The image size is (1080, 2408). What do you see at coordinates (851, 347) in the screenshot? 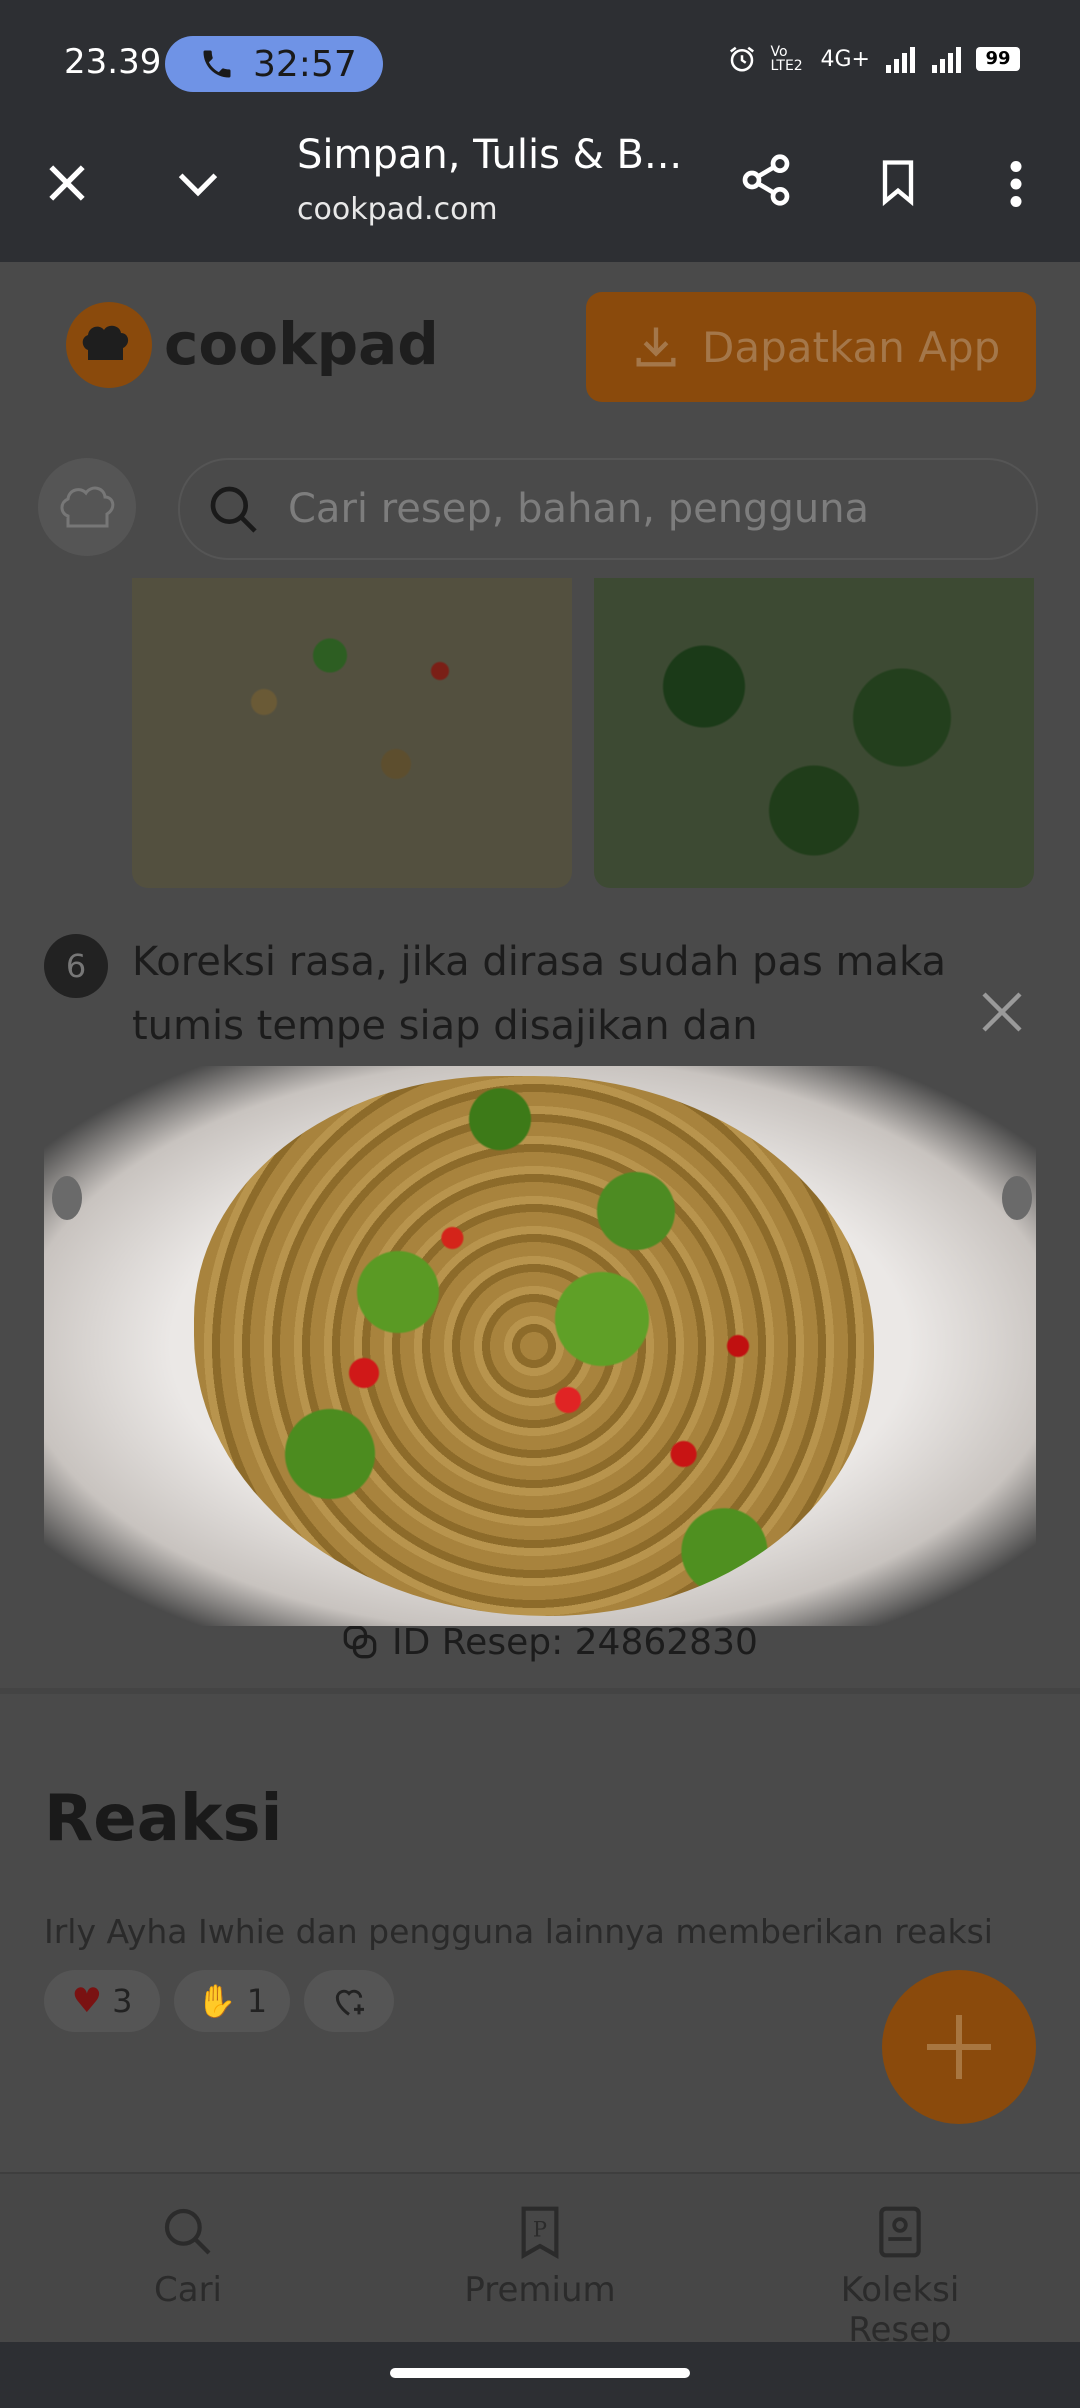
I see `get-app-label: Dapatkan App` at bounding box center [851, 347].